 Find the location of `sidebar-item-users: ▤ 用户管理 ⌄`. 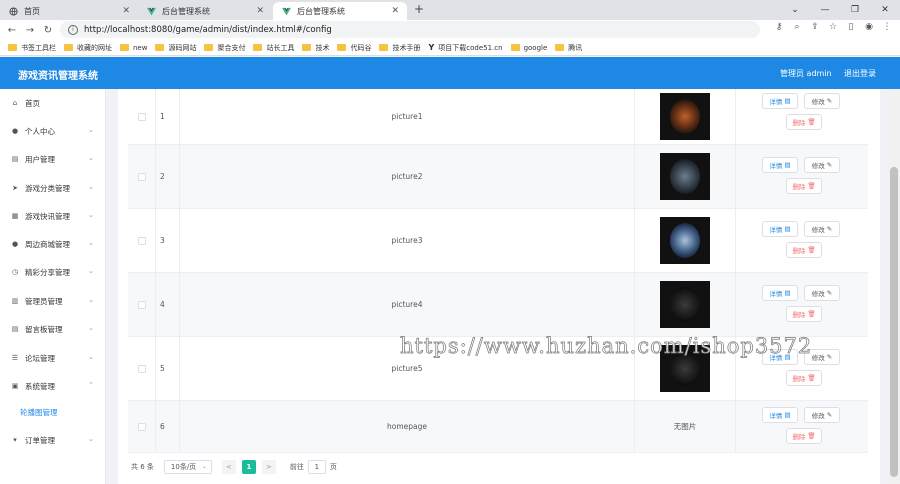

sidebar-item-users: ▤ 用户管理 ⌄ is located at coordinates (53, 159).